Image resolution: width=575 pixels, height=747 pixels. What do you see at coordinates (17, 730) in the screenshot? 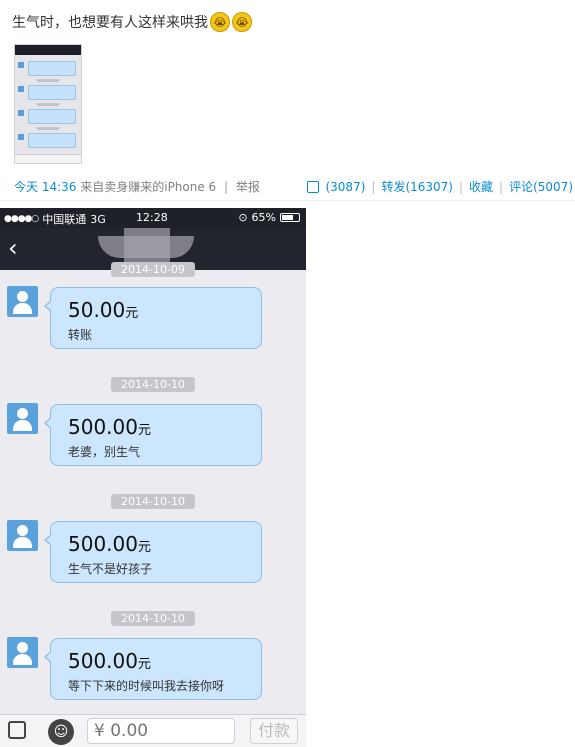
I see `edit-icon` at bounding box center [17, 730].